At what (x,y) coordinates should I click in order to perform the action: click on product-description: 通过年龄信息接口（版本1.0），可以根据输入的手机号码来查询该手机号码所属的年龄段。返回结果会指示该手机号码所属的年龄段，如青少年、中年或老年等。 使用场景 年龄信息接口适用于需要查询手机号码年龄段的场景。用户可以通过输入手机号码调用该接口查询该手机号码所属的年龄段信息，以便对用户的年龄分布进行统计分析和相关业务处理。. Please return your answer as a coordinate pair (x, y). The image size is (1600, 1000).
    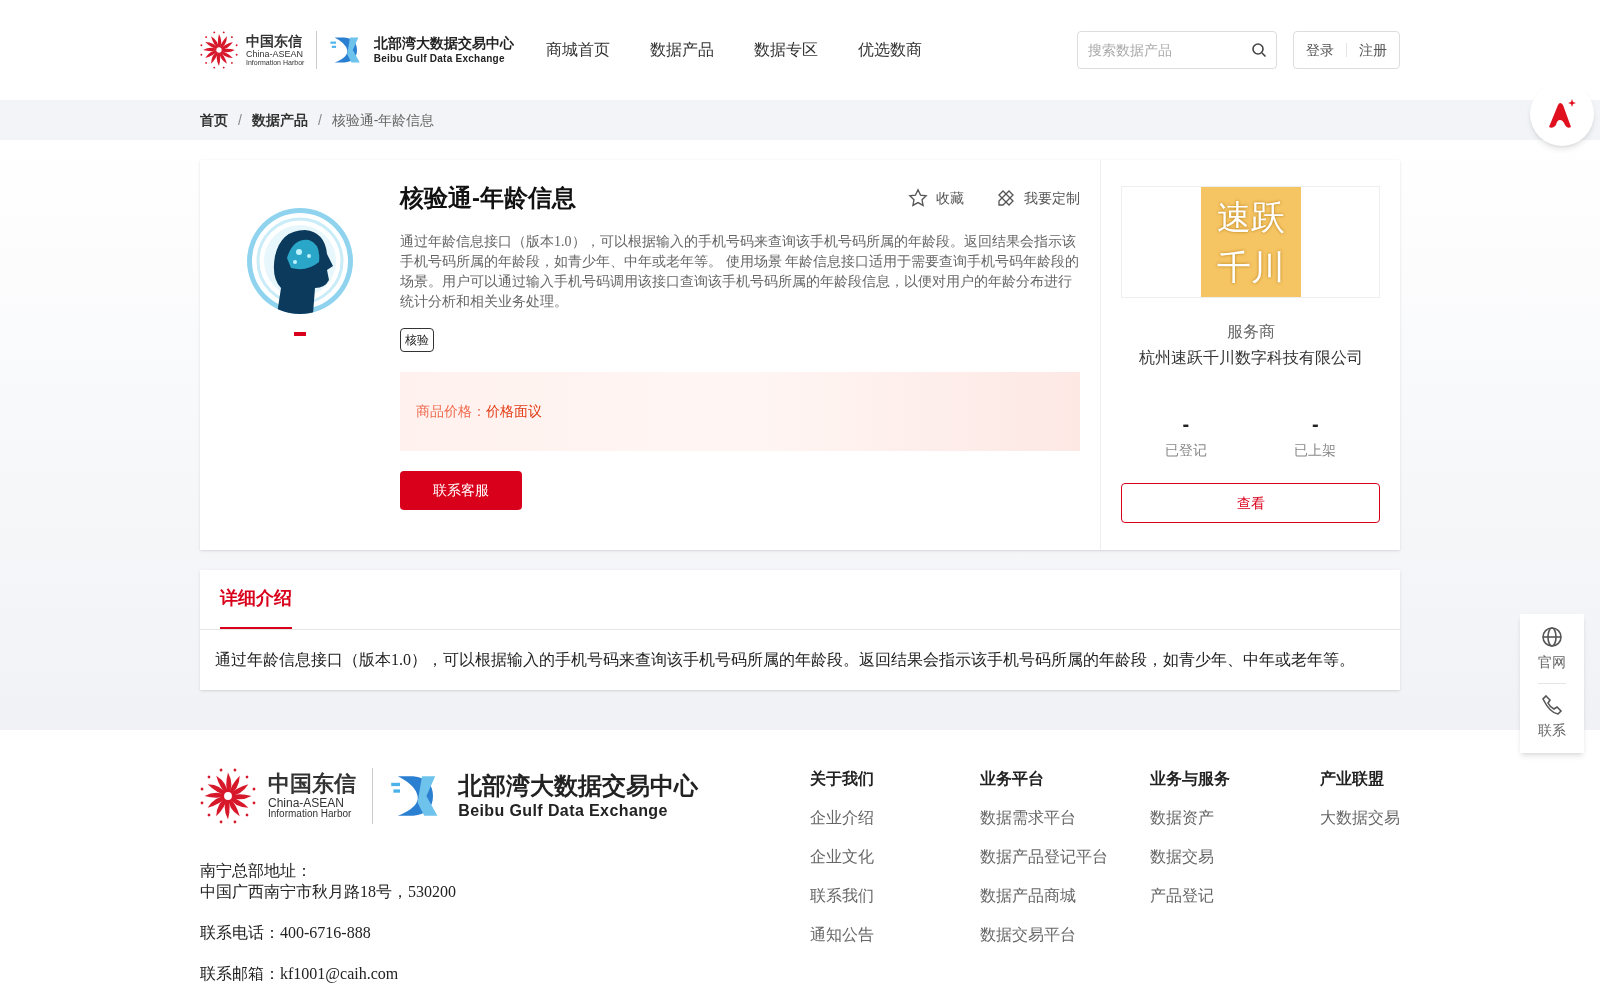
    Looking at the image, I should click on (740, 272).